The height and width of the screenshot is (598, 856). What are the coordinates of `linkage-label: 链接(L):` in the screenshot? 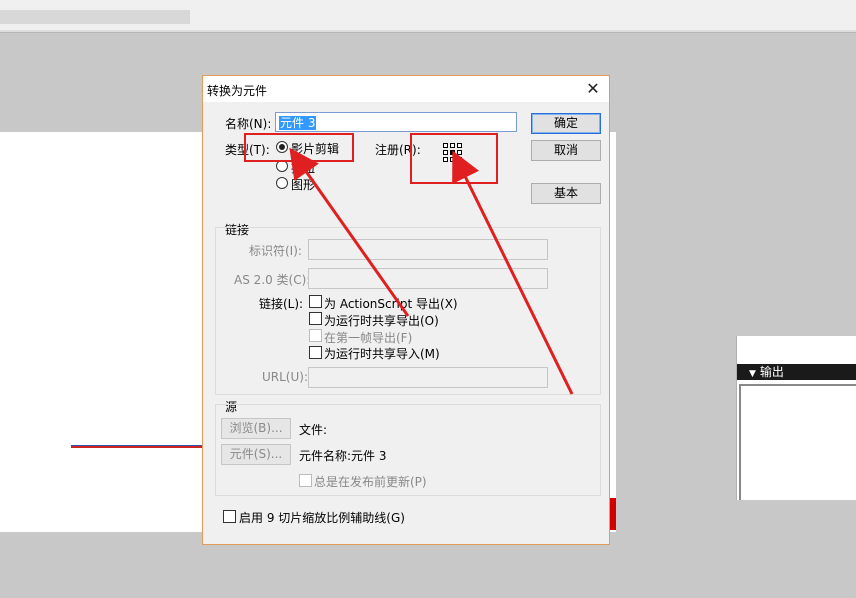 It's located at (281, 304).